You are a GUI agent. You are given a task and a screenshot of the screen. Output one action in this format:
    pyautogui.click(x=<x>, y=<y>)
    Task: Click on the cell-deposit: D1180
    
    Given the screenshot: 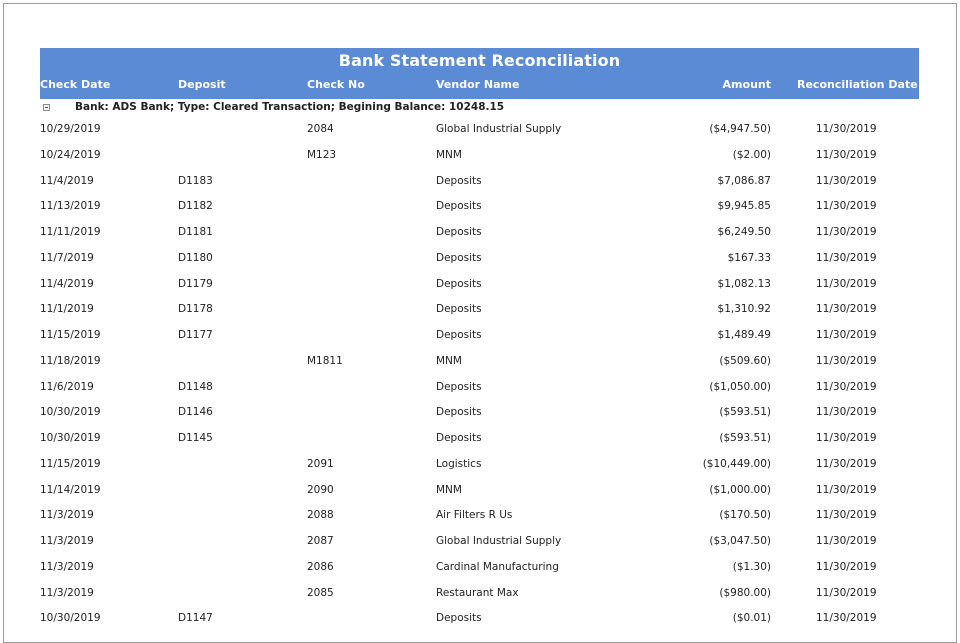 What is the action you would take?
    pyautogui.click(x=195, y=257)
    